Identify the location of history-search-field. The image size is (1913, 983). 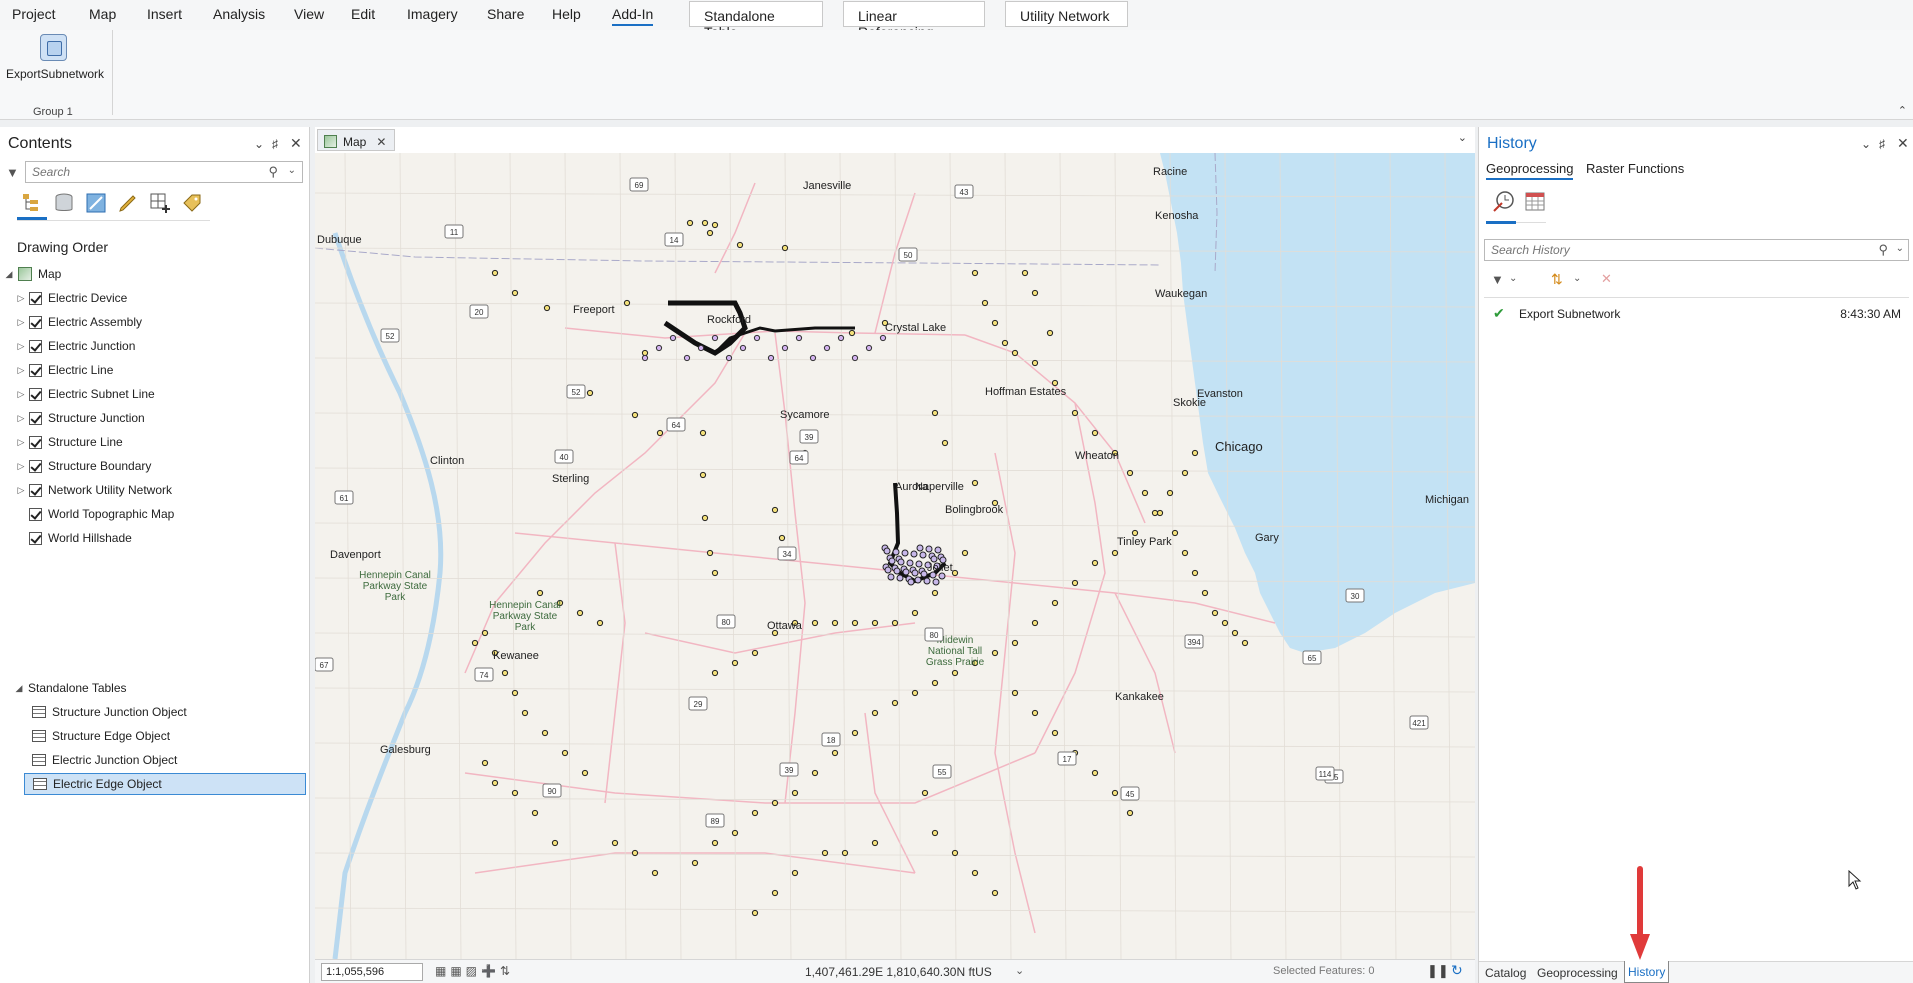
(1696, 250).